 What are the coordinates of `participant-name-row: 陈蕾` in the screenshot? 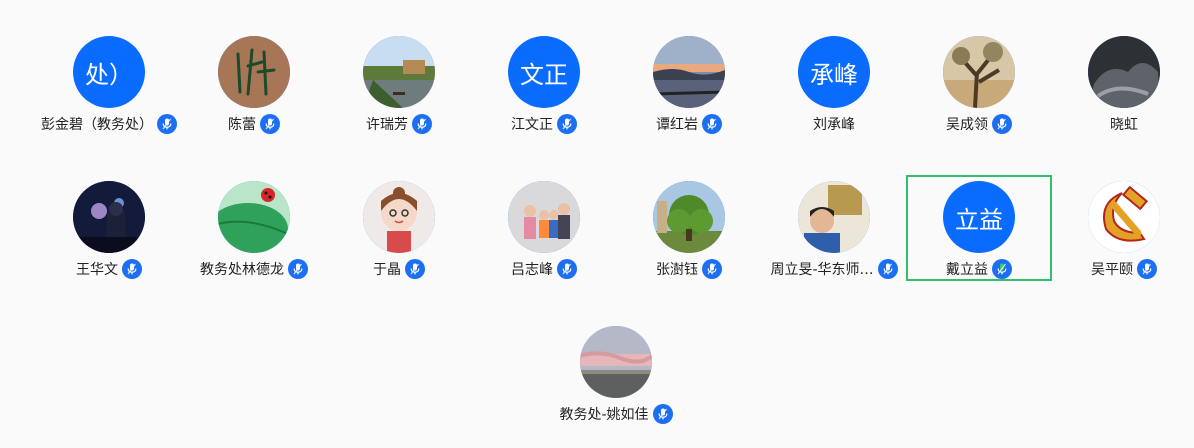 It's located at (254, 124).